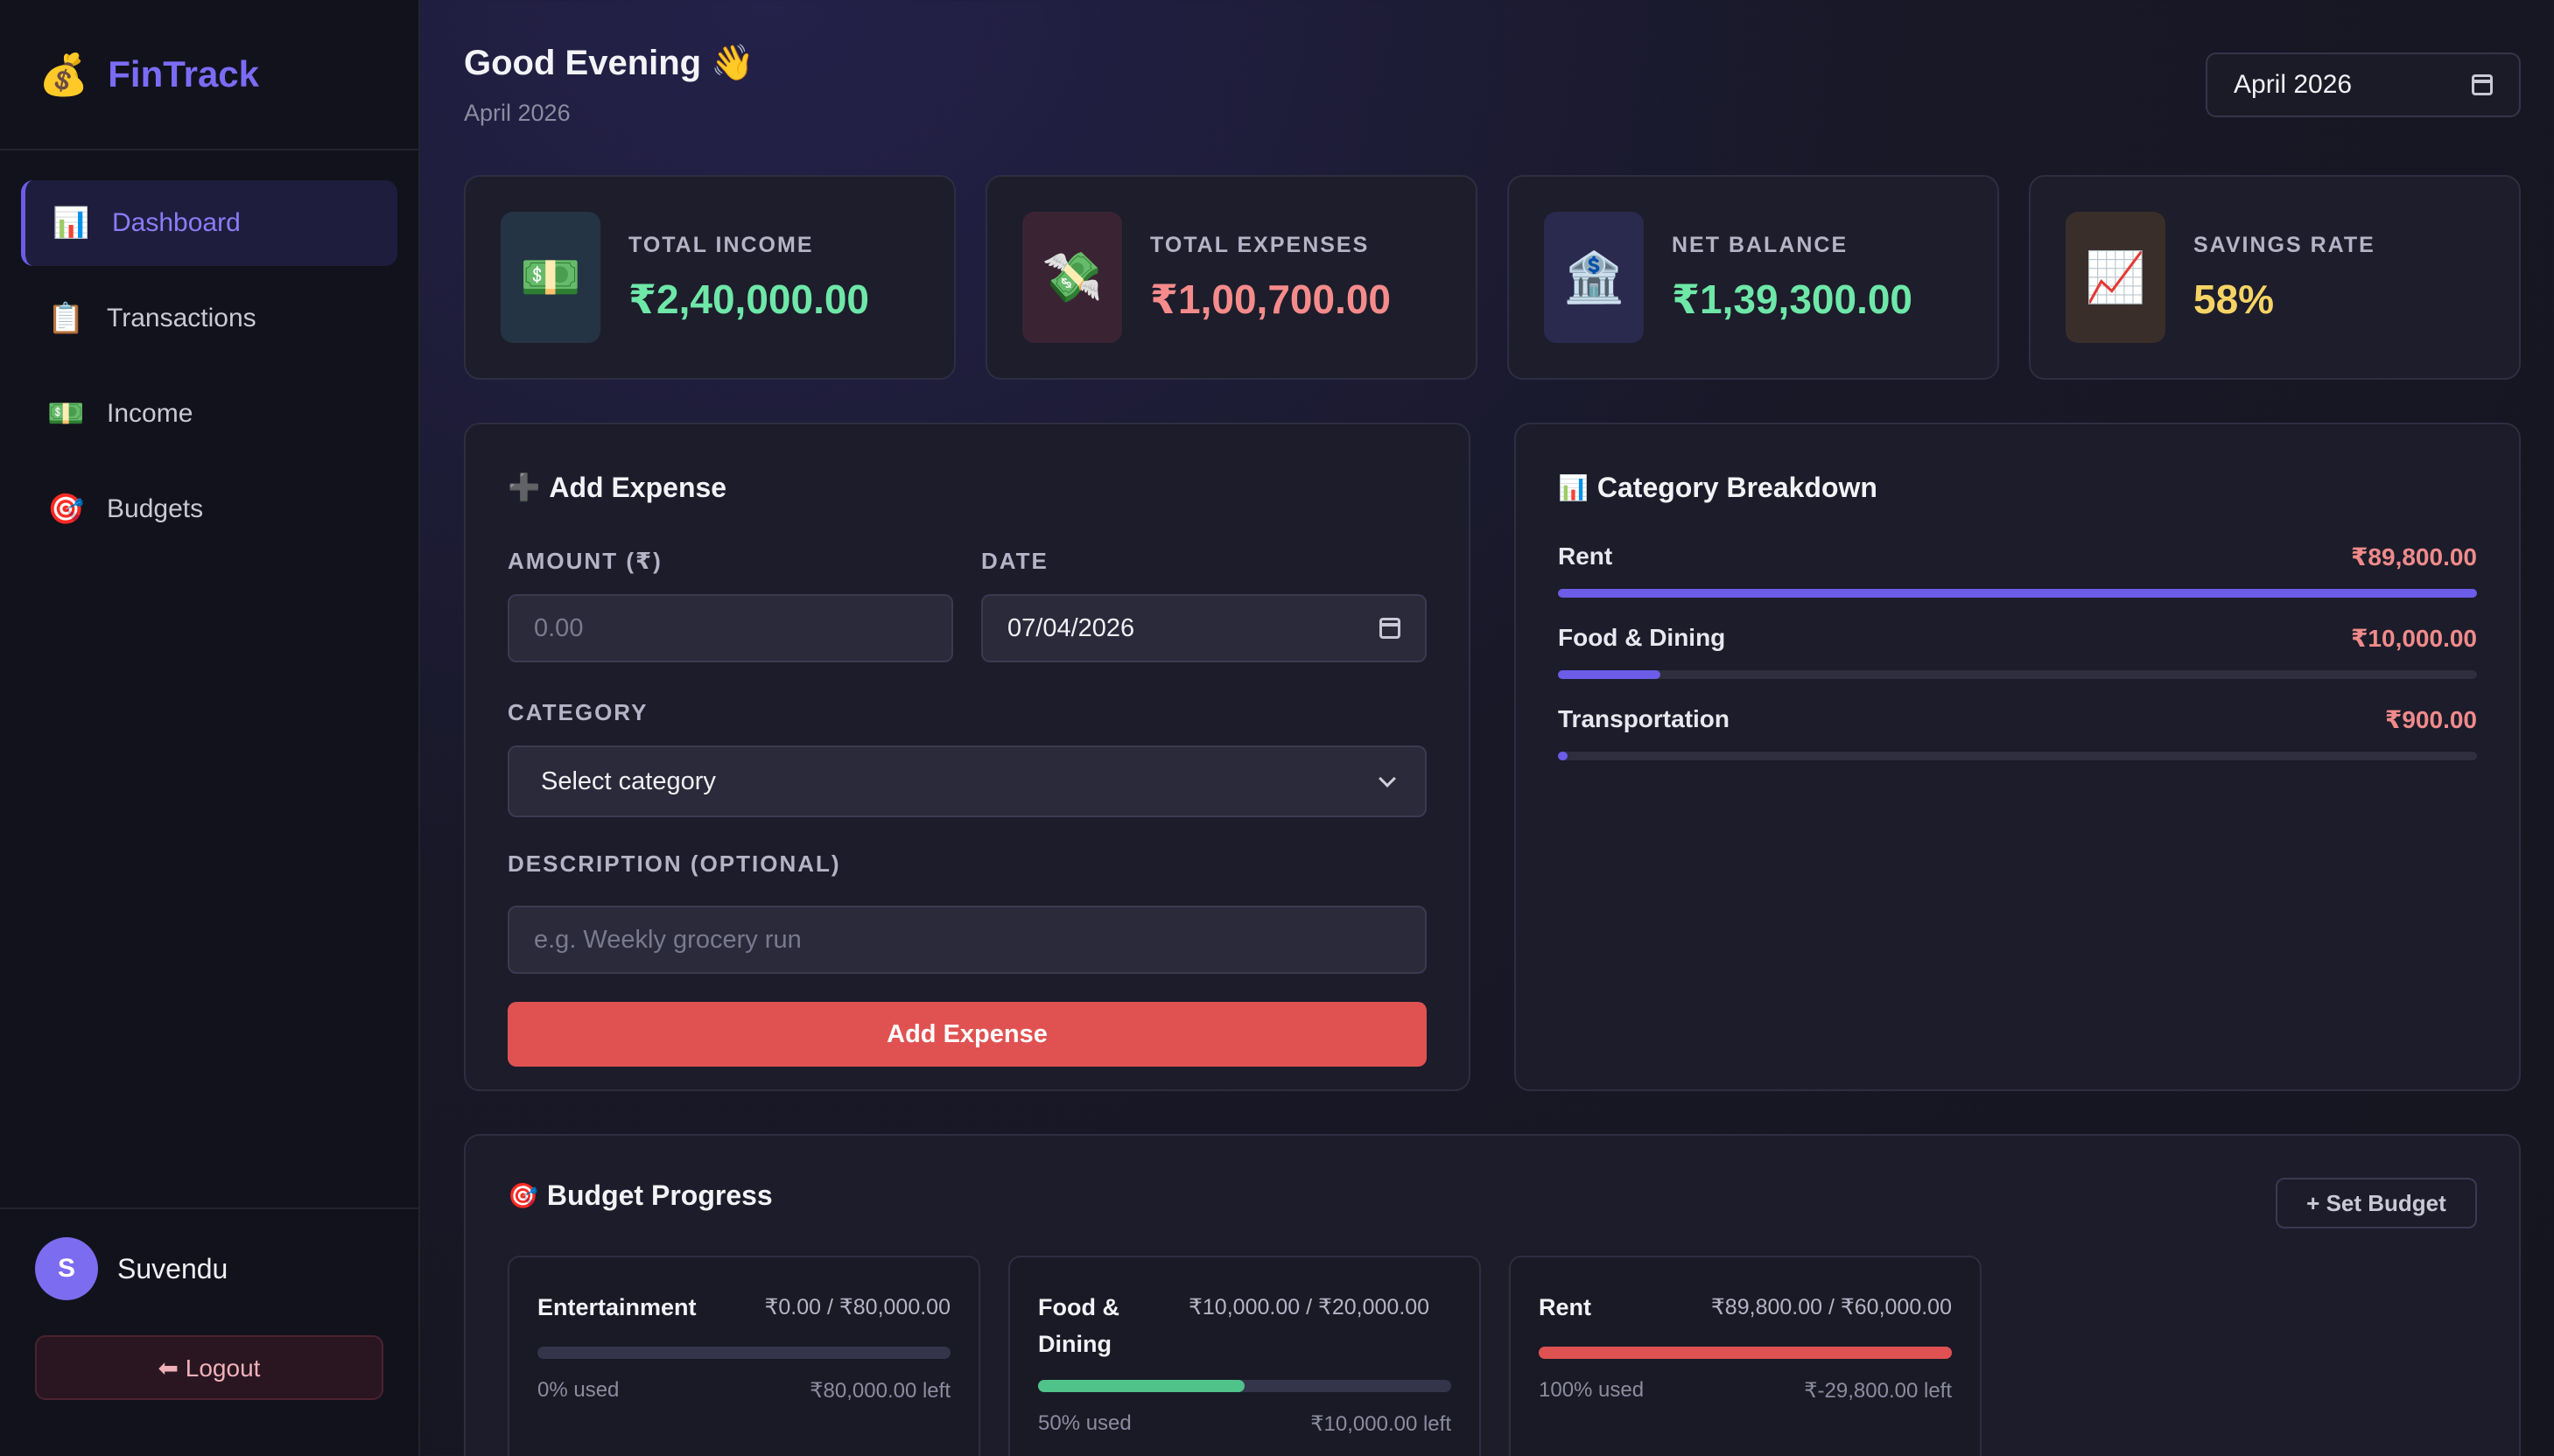 The width and height of the screenshot is (2554, 1456). I want to click on stat-label: NET BALANCE, so click(1760, 244).